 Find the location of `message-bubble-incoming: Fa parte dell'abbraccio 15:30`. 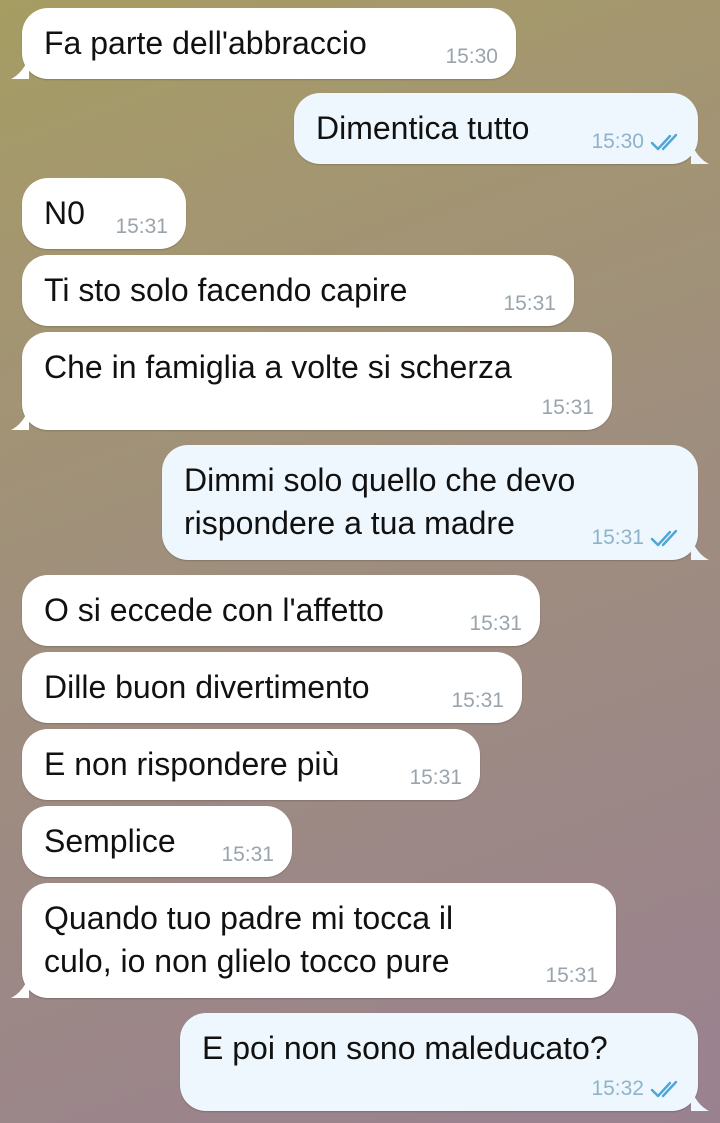

message-bubble-incoming: Fa parte dell'abbraccio 15:30 is located at coordinates (263, 43).